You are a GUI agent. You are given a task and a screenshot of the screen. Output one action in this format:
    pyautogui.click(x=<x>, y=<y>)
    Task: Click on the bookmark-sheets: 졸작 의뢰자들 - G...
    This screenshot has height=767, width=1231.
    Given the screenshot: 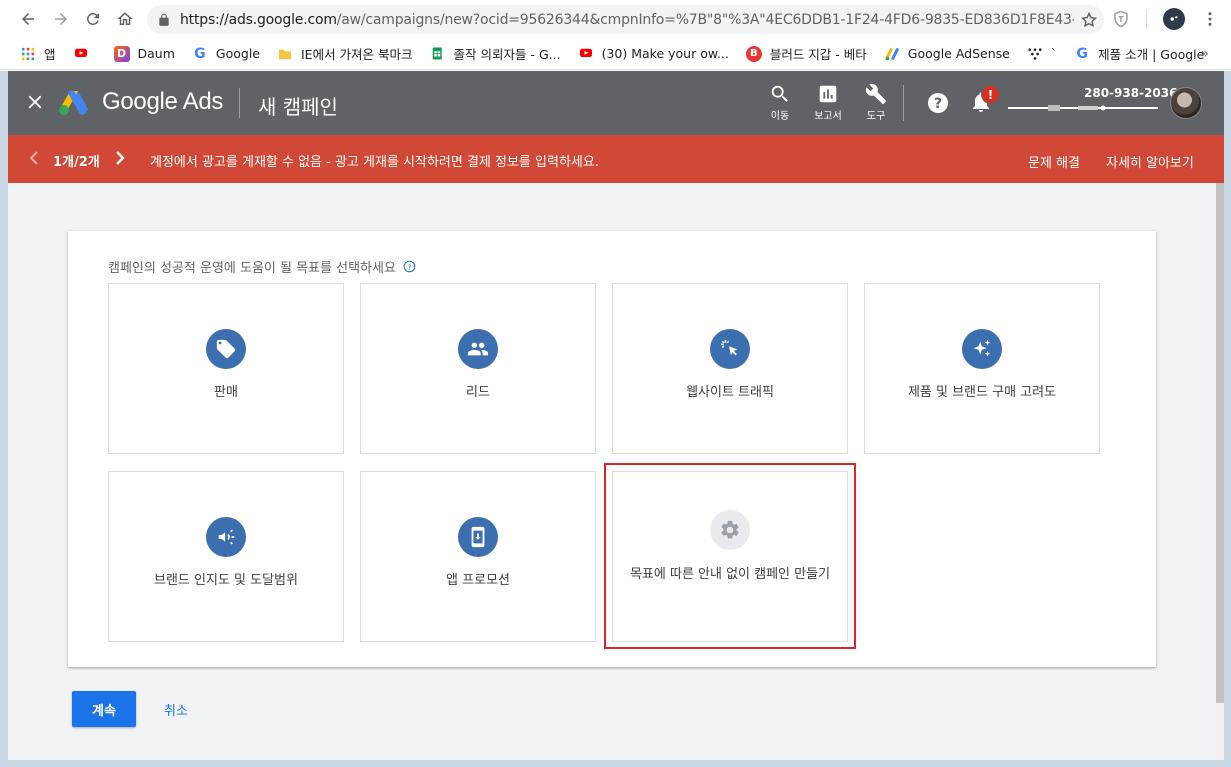 What is the action you would take?
    pyautogui.click(x=495, y=53)
    